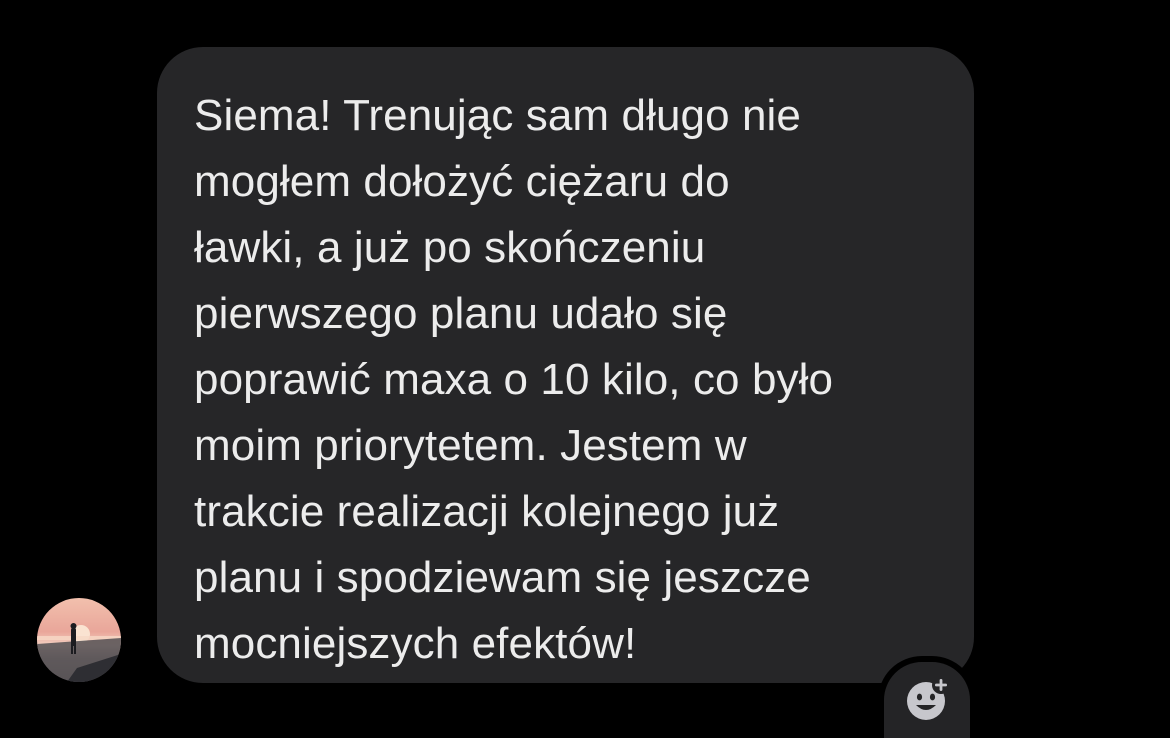  I want to click on add-reaction-button, so click(927, 700).